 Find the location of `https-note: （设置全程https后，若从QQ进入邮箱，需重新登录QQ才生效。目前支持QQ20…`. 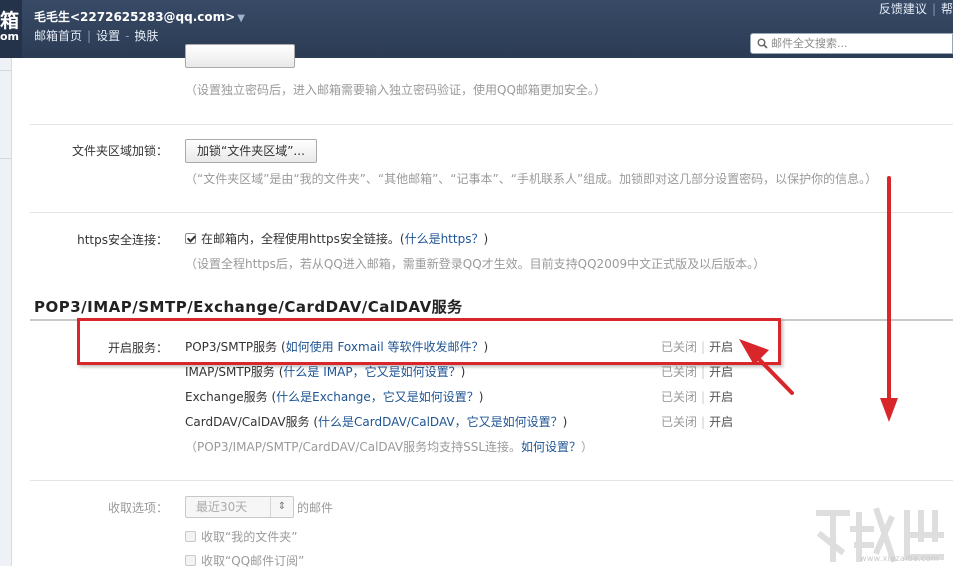

https-note: （设置全程https后，若从QQ进入邮箱，需重新登录QQ才生效。目前支持QQ20… is located at coordinates (475, 264).